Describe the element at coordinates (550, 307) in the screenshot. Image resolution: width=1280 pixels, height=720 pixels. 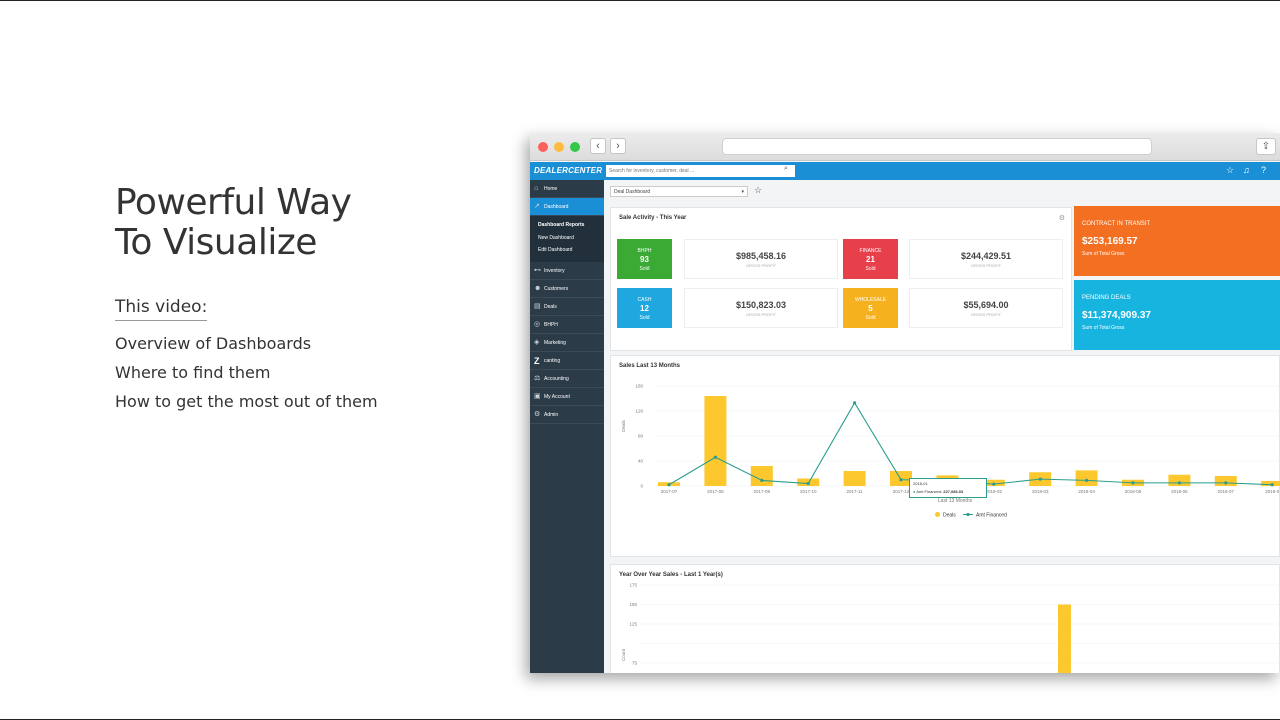
I see `sidebar-item-label: Deals` at that location.